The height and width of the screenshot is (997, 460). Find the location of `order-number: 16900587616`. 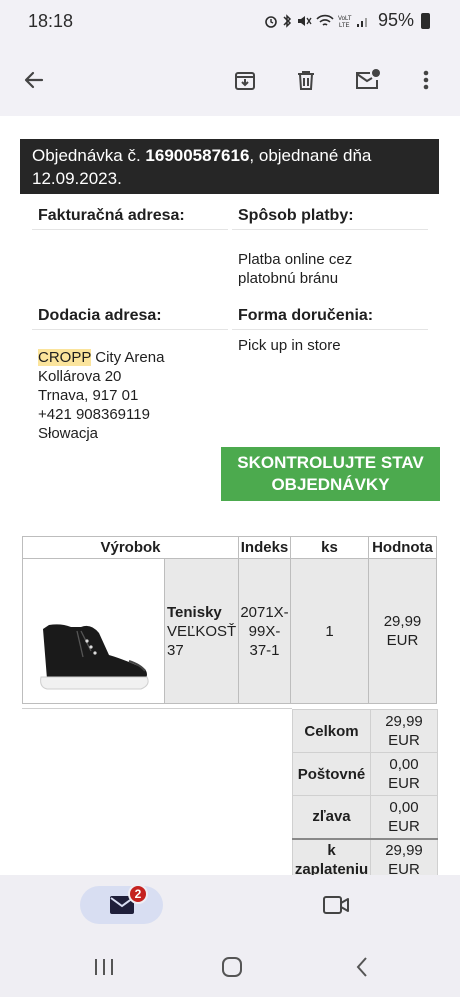

order-number: 16900587616 is located at coordinates (197, 155).